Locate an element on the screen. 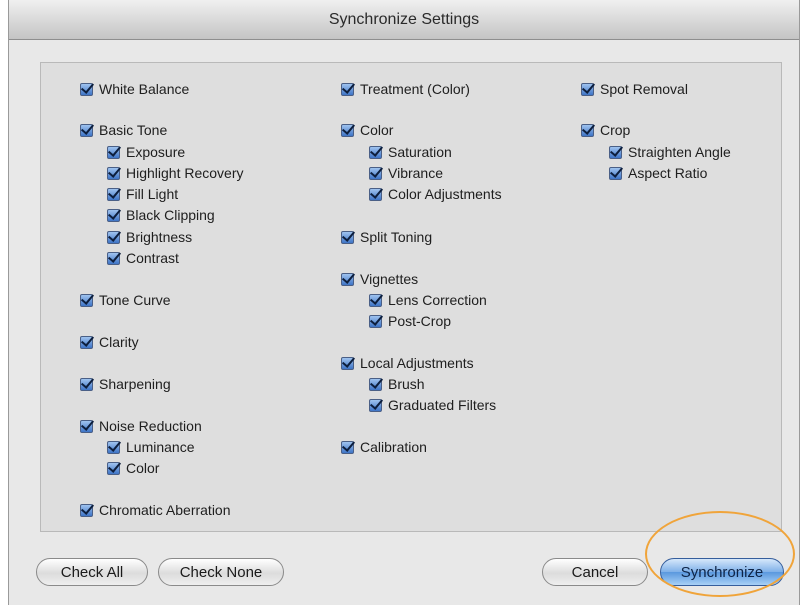  setting-color-adjustments: Color Adjustments is located at coordinates (435, 194).